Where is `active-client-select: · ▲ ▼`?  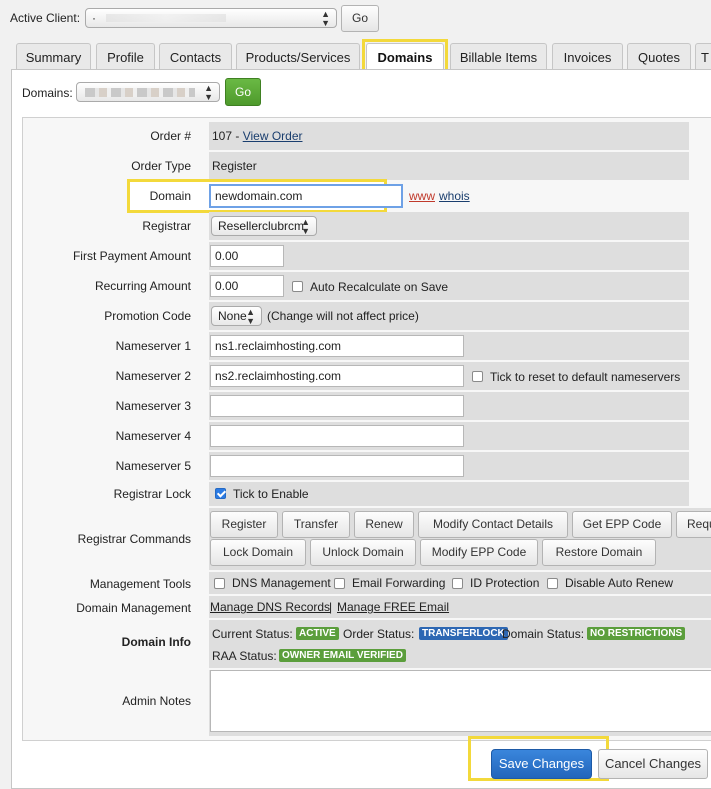
active-client-select: · ▲ ▼ is located at coordinates (211, 18).